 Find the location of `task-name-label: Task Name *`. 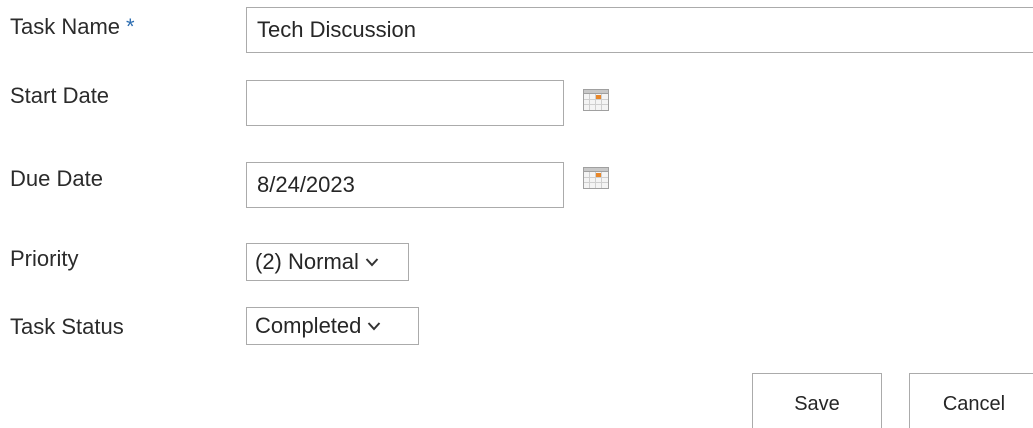

task-name-label: Task Name * is located at coordinates (72, 27).